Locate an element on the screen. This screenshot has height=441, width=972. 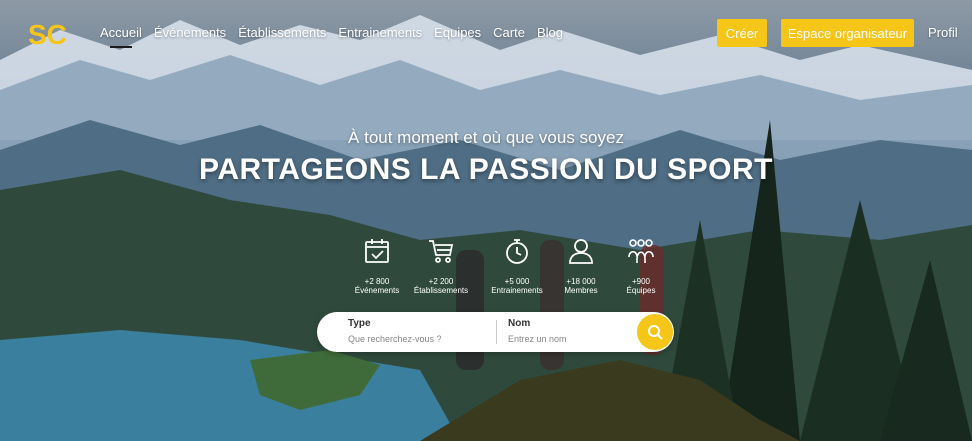
calendar-icon is located at coordinates (377, 251).